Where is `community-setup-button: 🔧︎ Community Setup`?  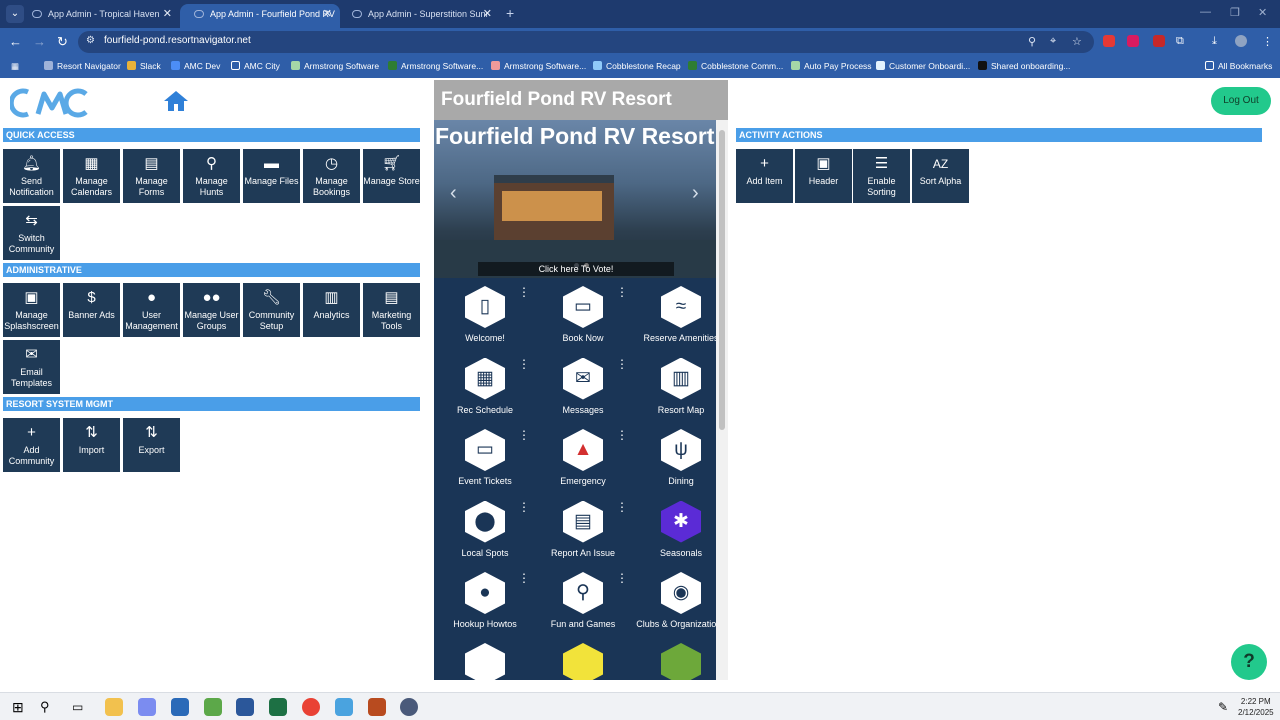
community-setup-button: 🔧︎ Community Setup is located at coordinates (271, 310).